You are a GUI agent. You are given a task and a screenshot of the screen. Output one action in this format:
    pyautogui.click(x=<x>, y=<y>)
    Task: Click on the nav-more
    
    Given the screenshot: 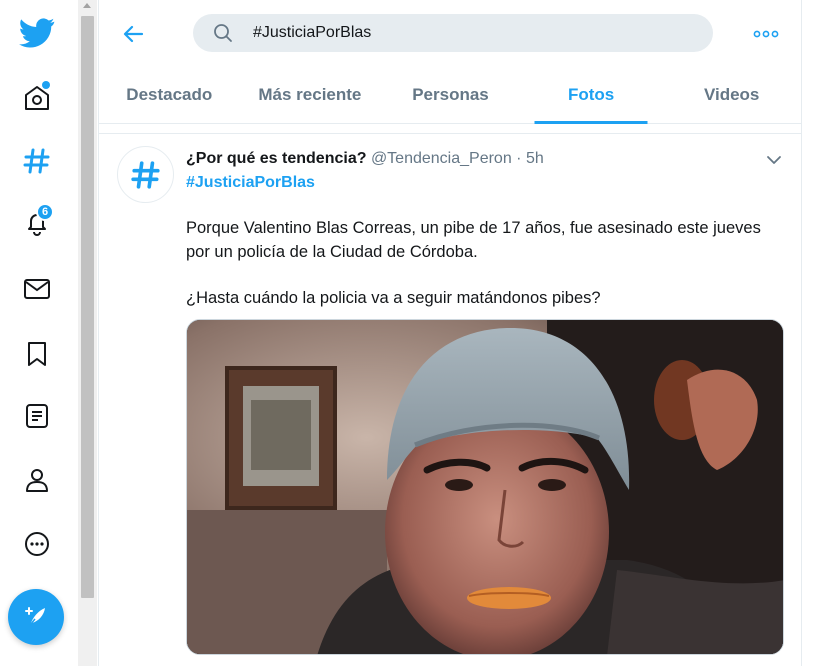 What is the action you would take?
    pyautogui.click(x=37, y=544)
    